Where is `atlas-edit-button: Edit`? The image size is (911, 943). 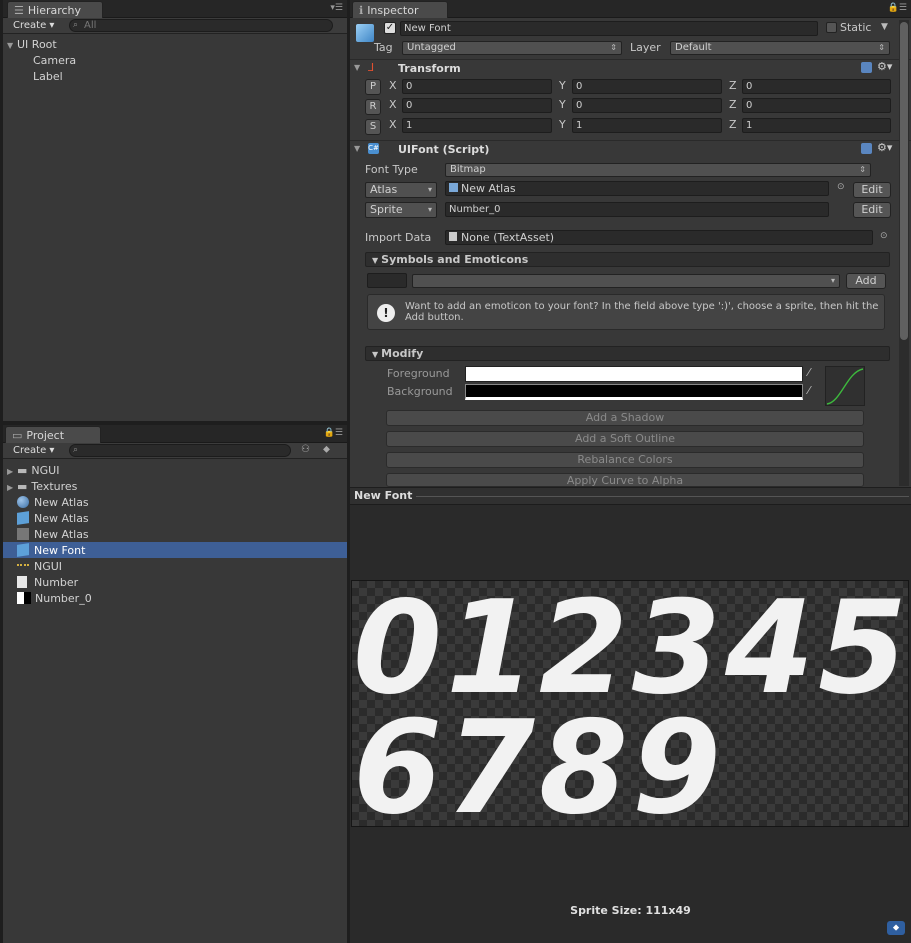 atlas-edit-button: Edit is located at coordinates (872, 190).